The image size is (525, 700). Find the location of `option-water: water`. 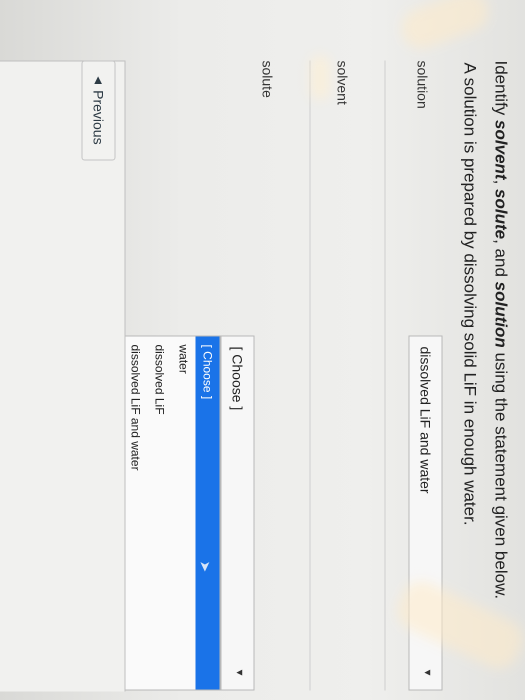

option-water: water is located at coordinates (183, 512).